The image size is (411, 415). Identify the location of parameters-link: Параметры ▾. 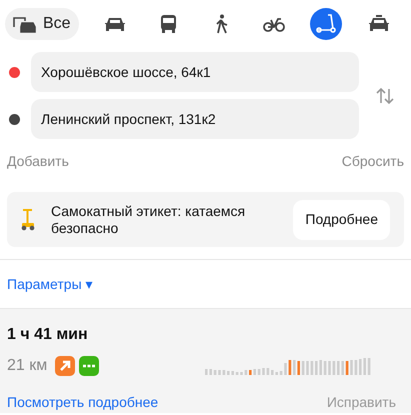
(50, 284).